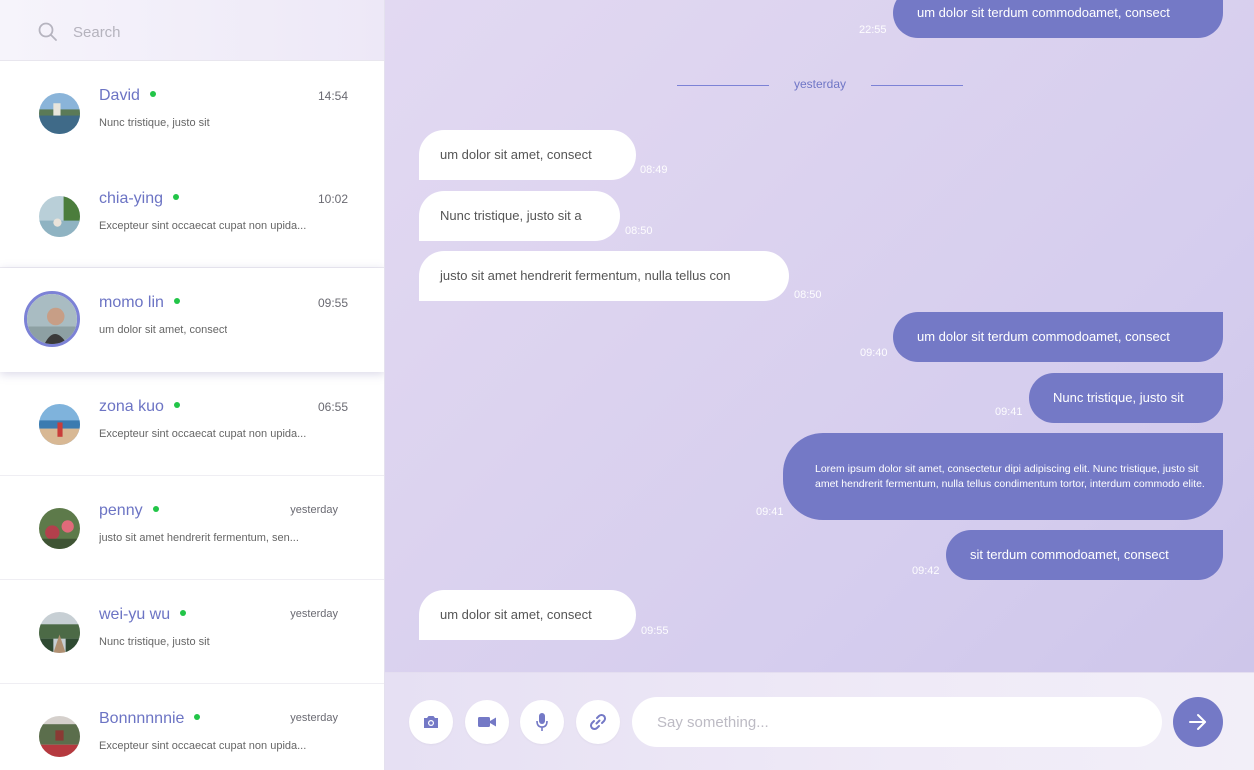 The height and width of the screenshot is (770, 1254). Describe the element at coordinates (1118, 397) in the screenshot. I see `message-text: Nunc tristique, justo sit` at that location.